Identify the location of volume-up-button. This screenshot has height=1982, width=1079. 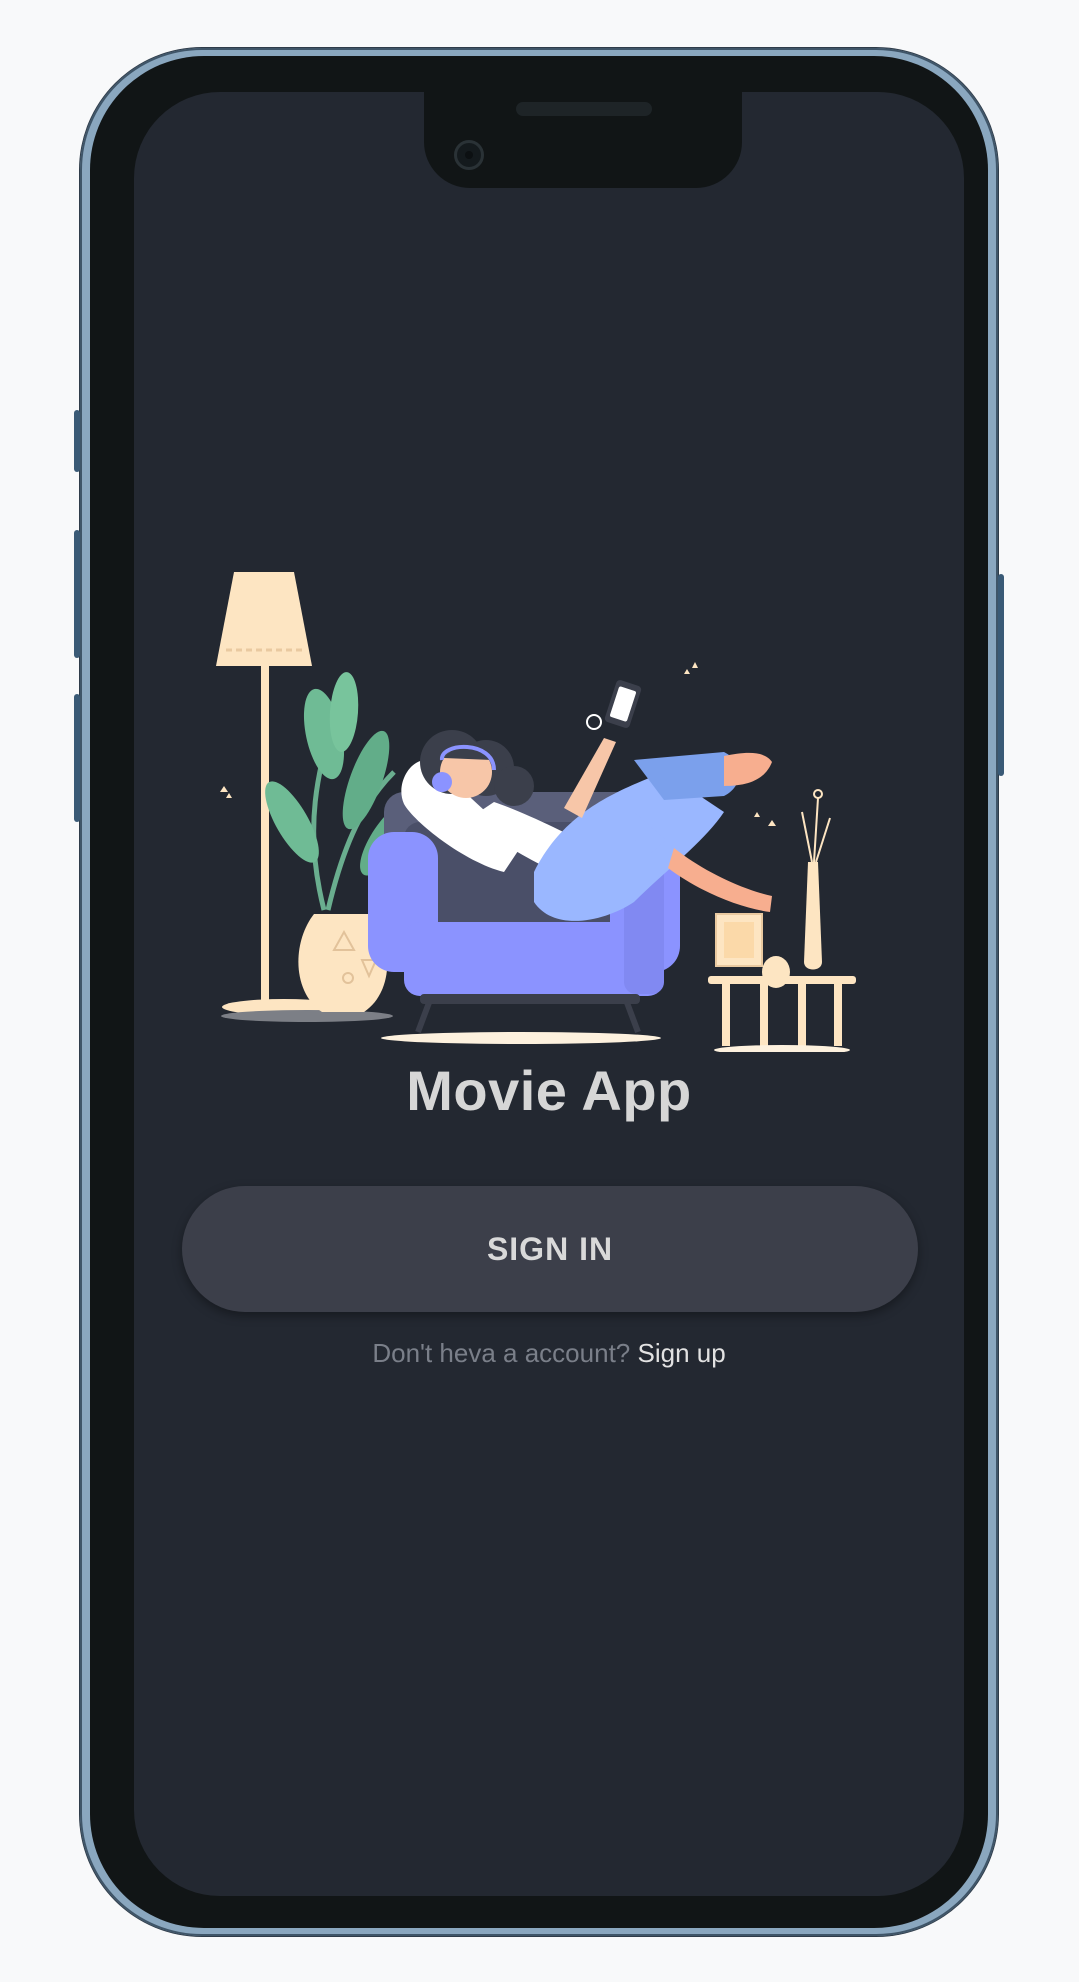
(77, 594).